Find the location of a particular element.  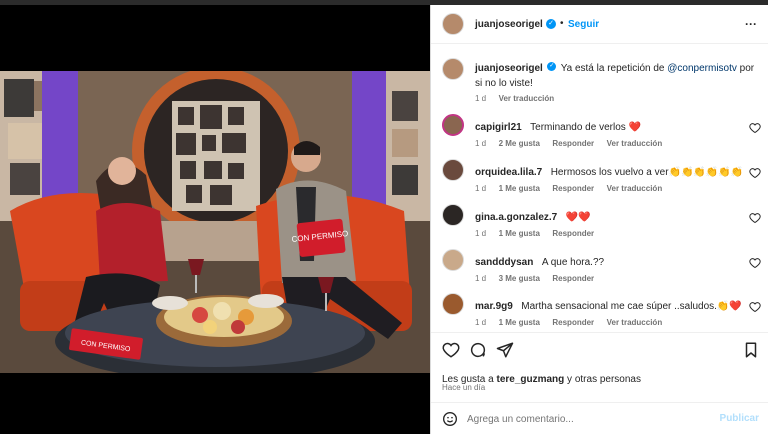

comment-username: capigirl21 is located at coordinates (498, 127).